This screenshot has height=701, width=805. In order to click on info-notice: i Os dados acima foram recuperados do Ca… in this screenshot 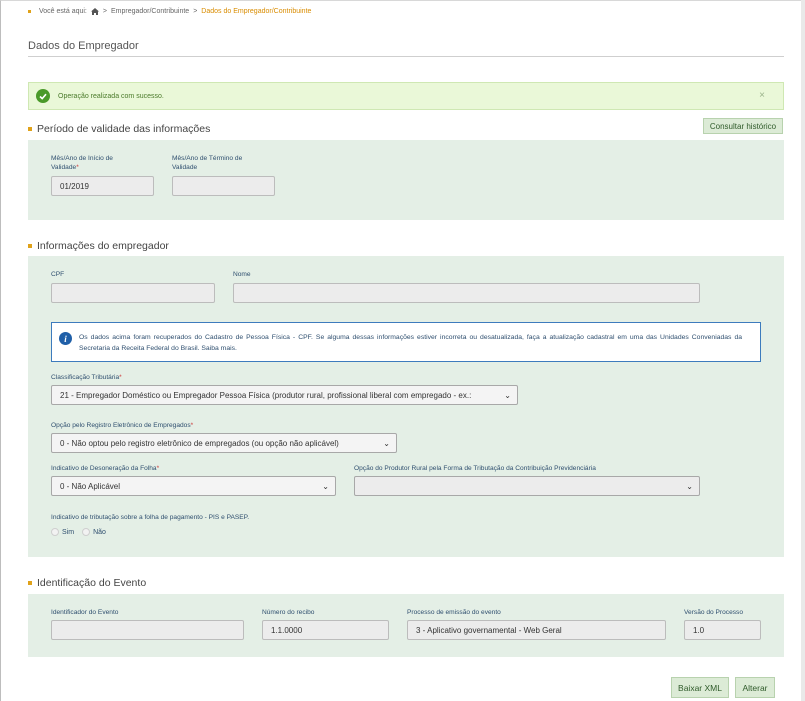, I will do `click(406, 342)`.